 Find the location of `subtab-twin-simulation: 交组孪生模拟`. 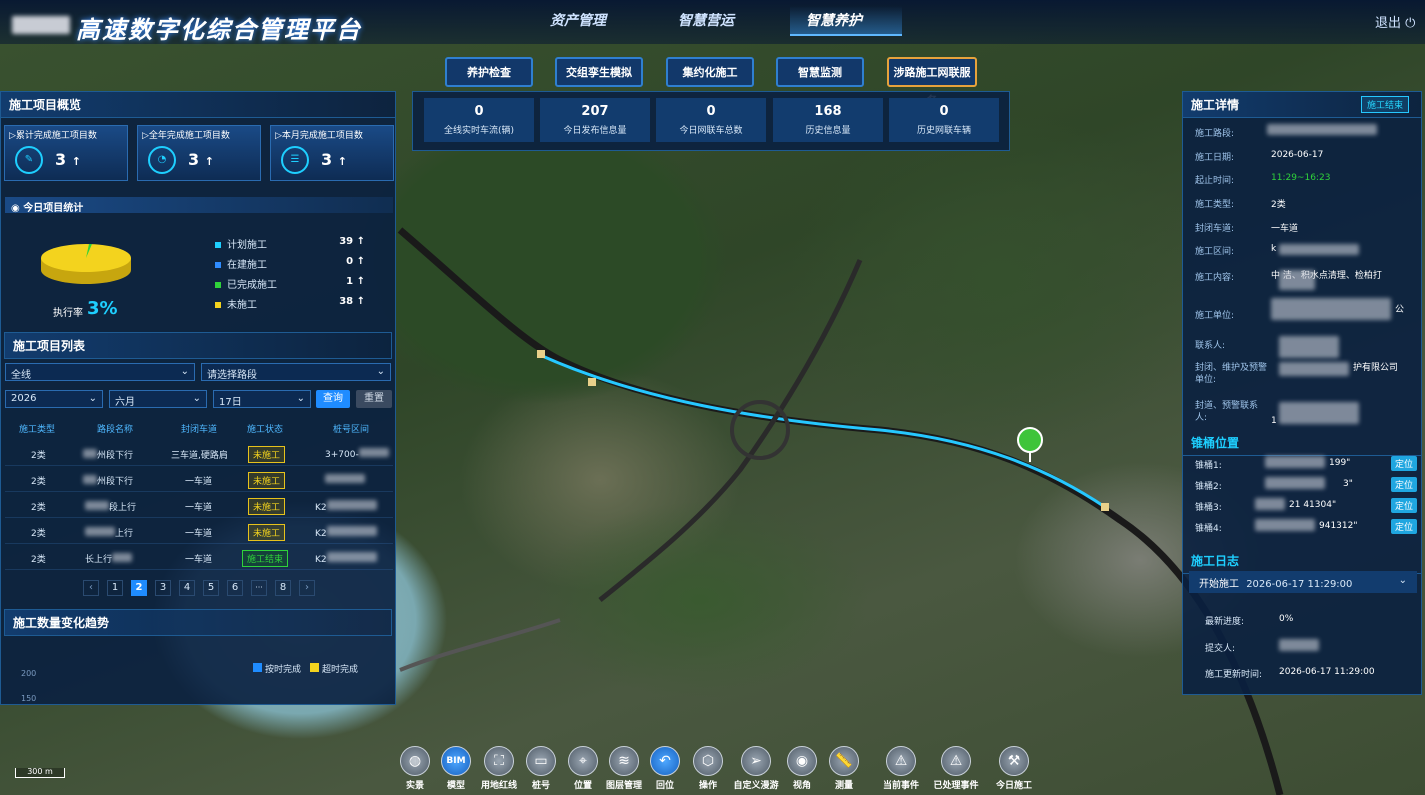

subtab-twin-simulation: 交组孪生模拟 is located at coordinates (599, 72).